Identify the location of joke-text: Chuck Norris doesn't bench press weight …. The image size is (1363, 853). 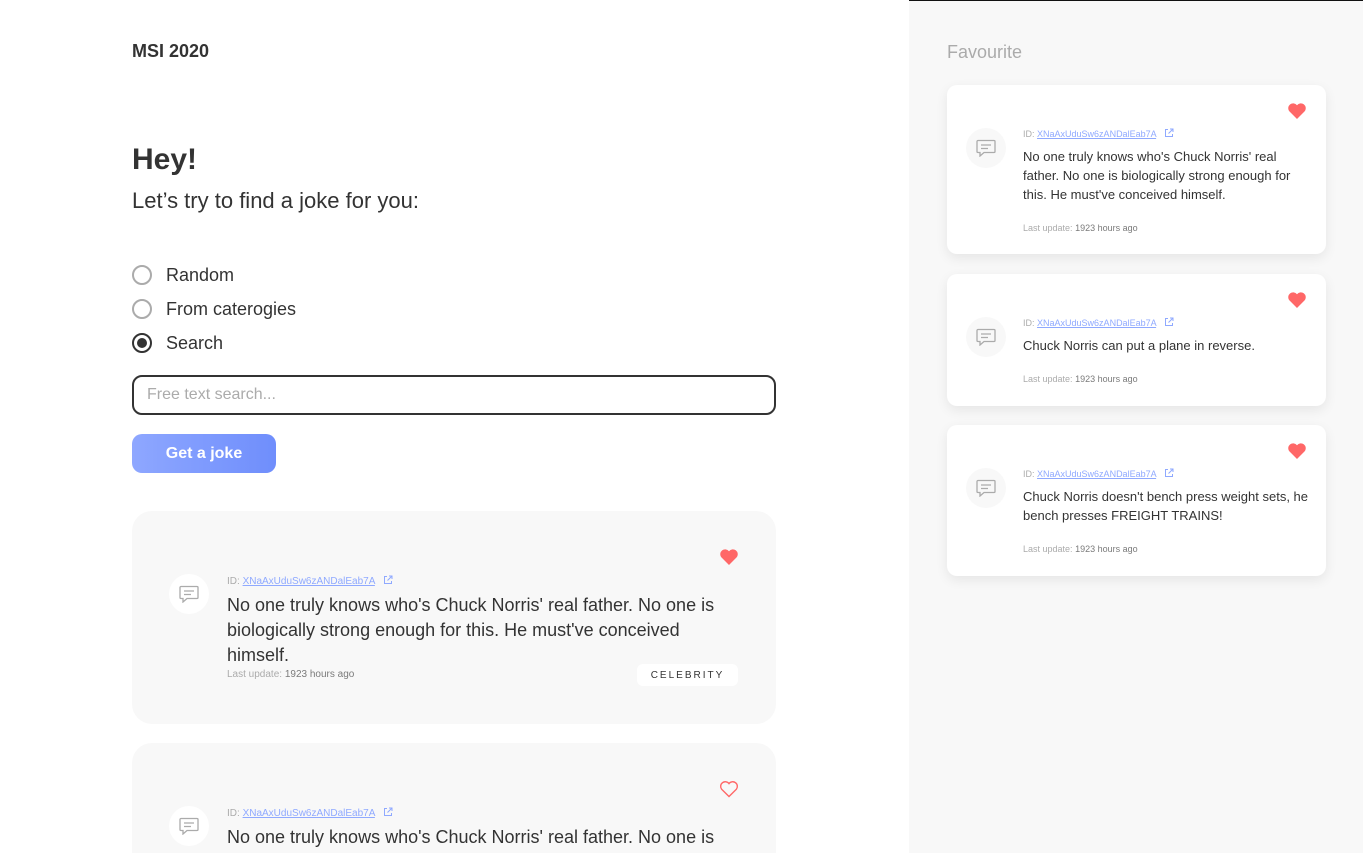
(1166, 506).